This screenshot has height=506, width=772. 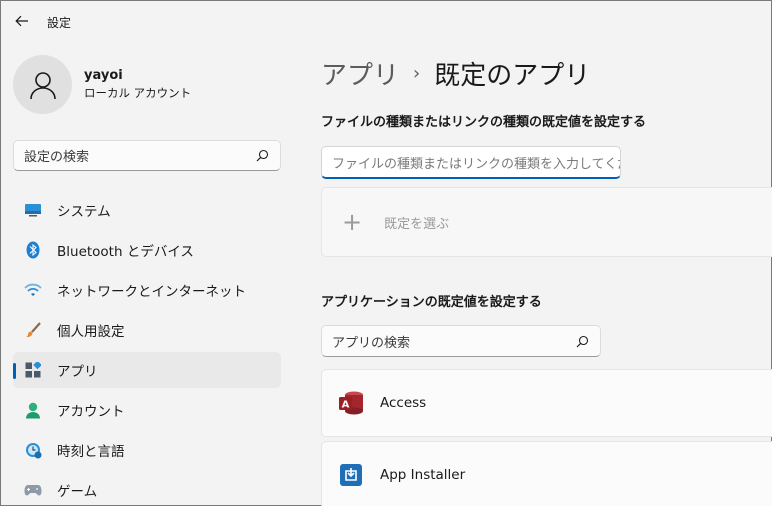 What do you see at coordinates (33, 370) in the screenshot?
I see `apps-icon` at bounding box center [33, 370].